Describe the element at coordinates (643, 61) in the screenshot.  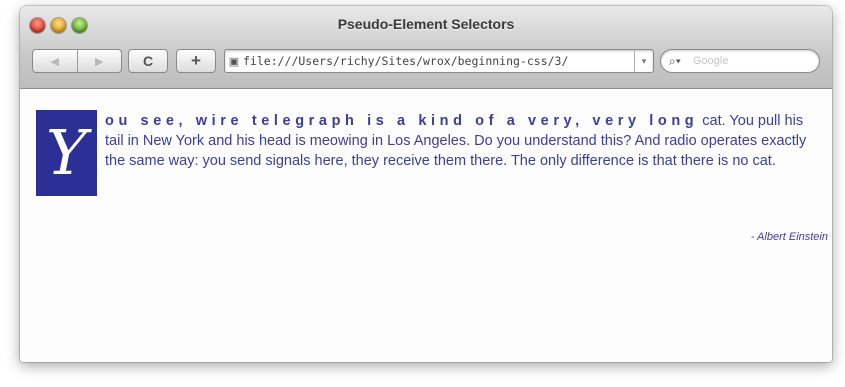
I see `address-dropdown-icon: ▾` at that location.